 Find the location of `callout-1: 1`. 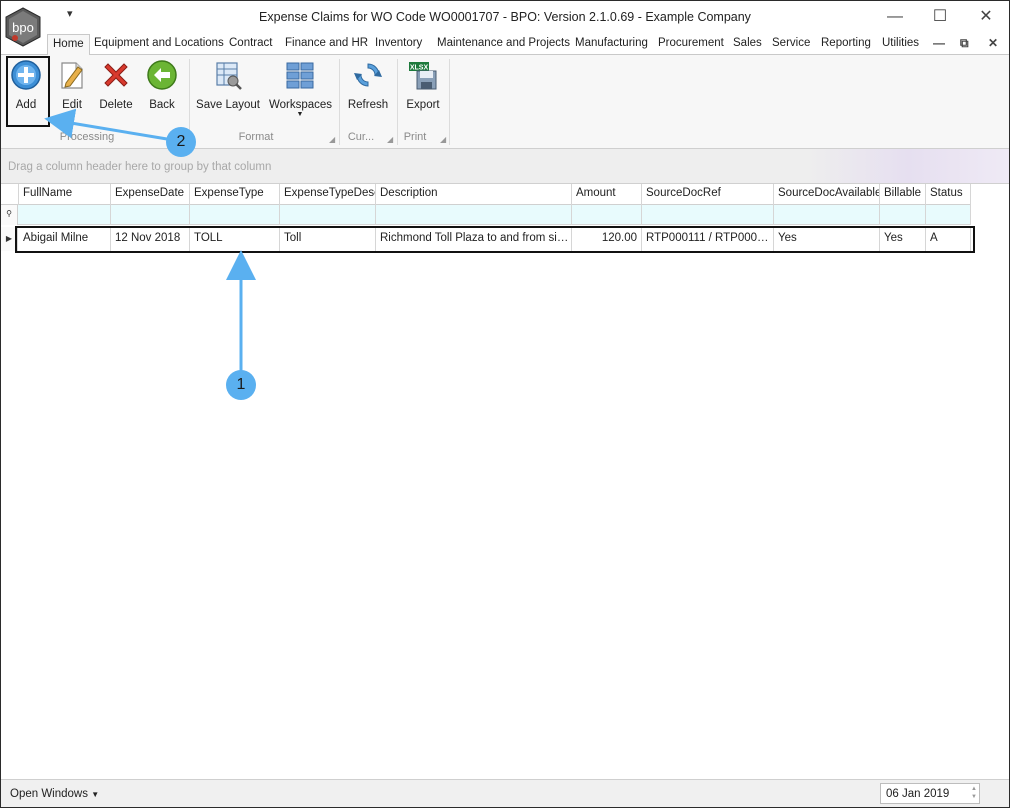

callout-1: 1 is located at coordinates (241, 385).